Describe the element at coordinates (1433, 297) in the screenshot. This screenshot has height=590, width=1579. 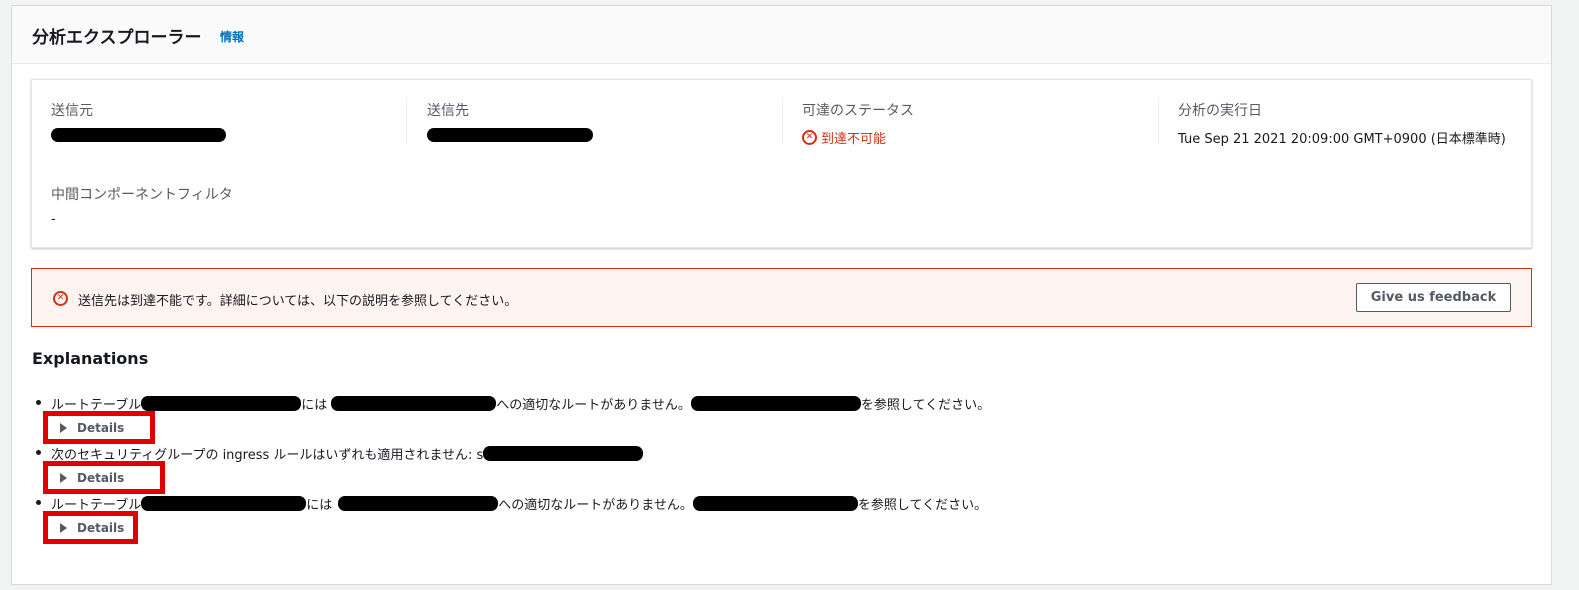
I see `give-feedback-button: Give us feedback` at that location.